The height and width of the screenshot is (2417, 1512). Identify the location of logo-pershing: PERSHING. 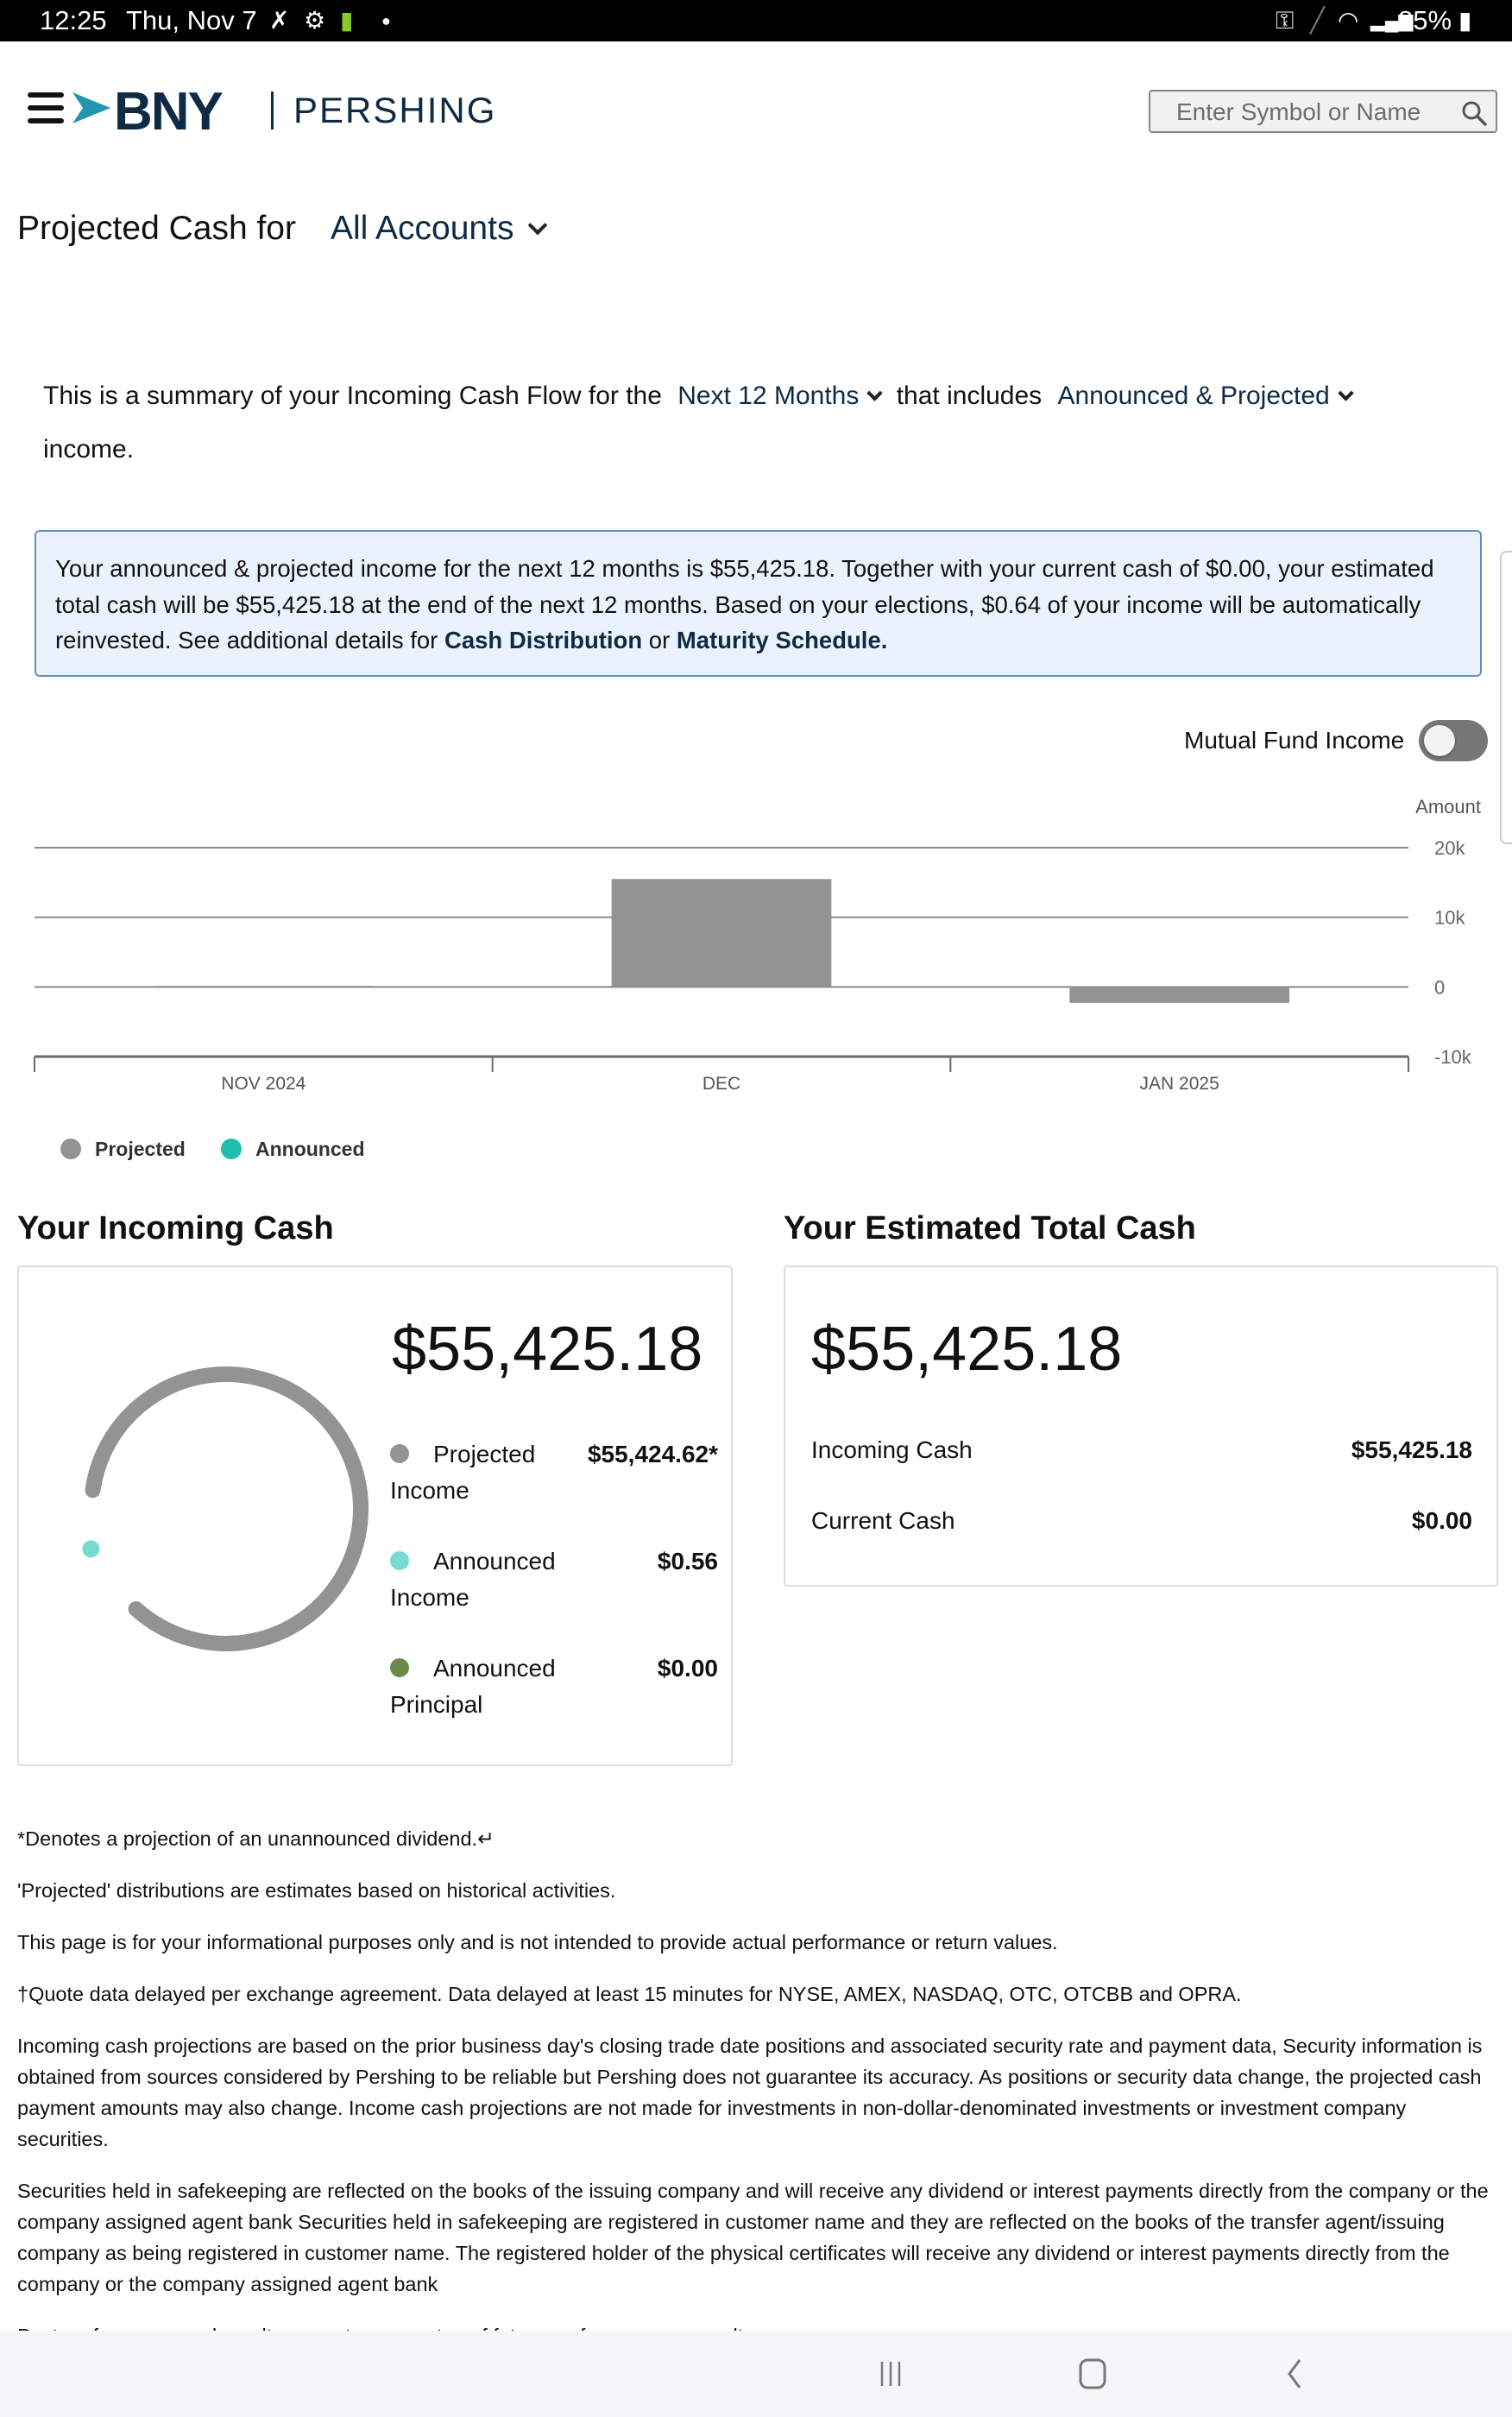
(395, 110).